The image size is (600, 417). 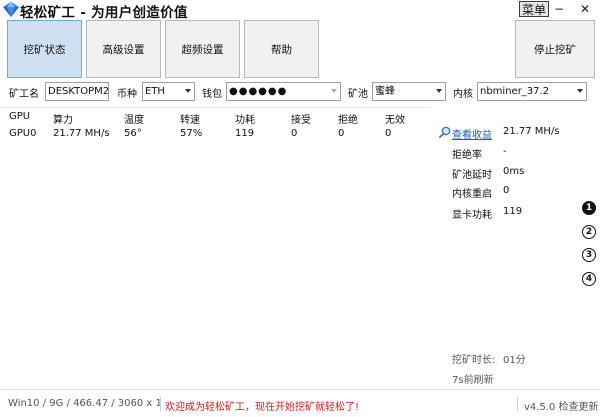 What do you see at coordinates (505, 151) in the screenshot?
I see `reject-rate-value: -` at bounding box center [505, 151].